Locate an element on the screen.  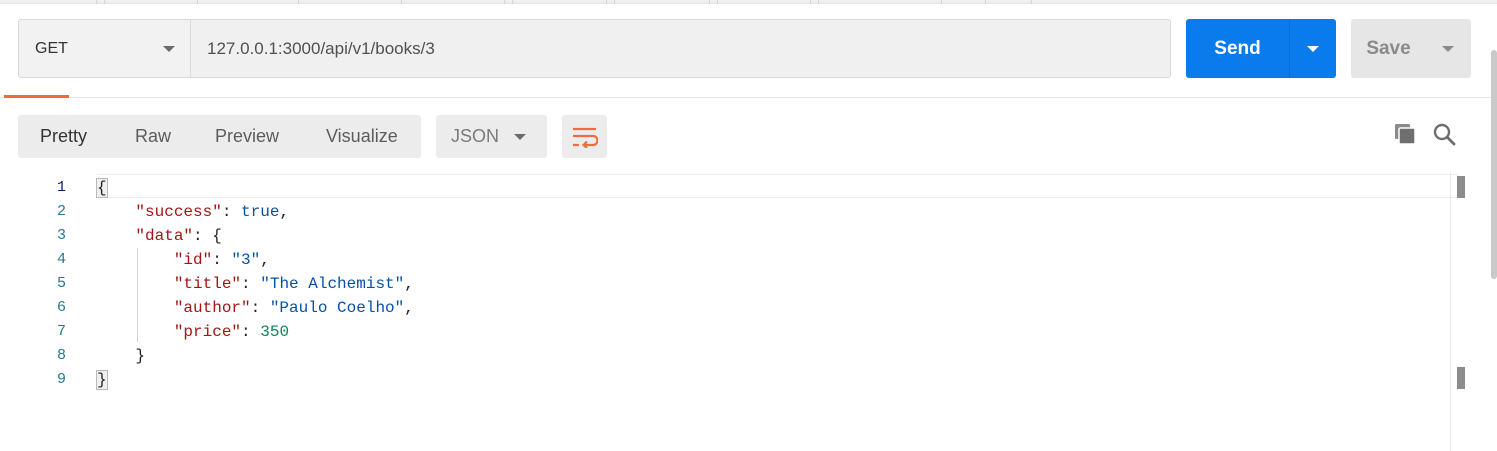
json-key: "price" is located at coordinates (207, 332).